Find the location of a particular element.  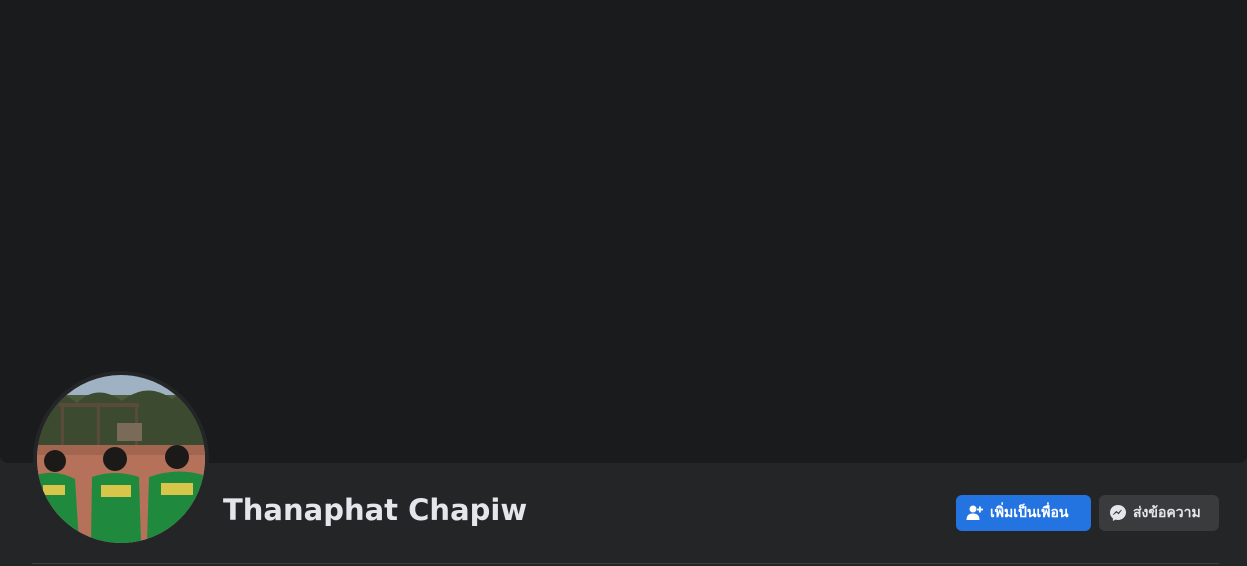

add-friend-button: เพิ่มเป็นเพื่อน is located at coordinates (1023, 513).